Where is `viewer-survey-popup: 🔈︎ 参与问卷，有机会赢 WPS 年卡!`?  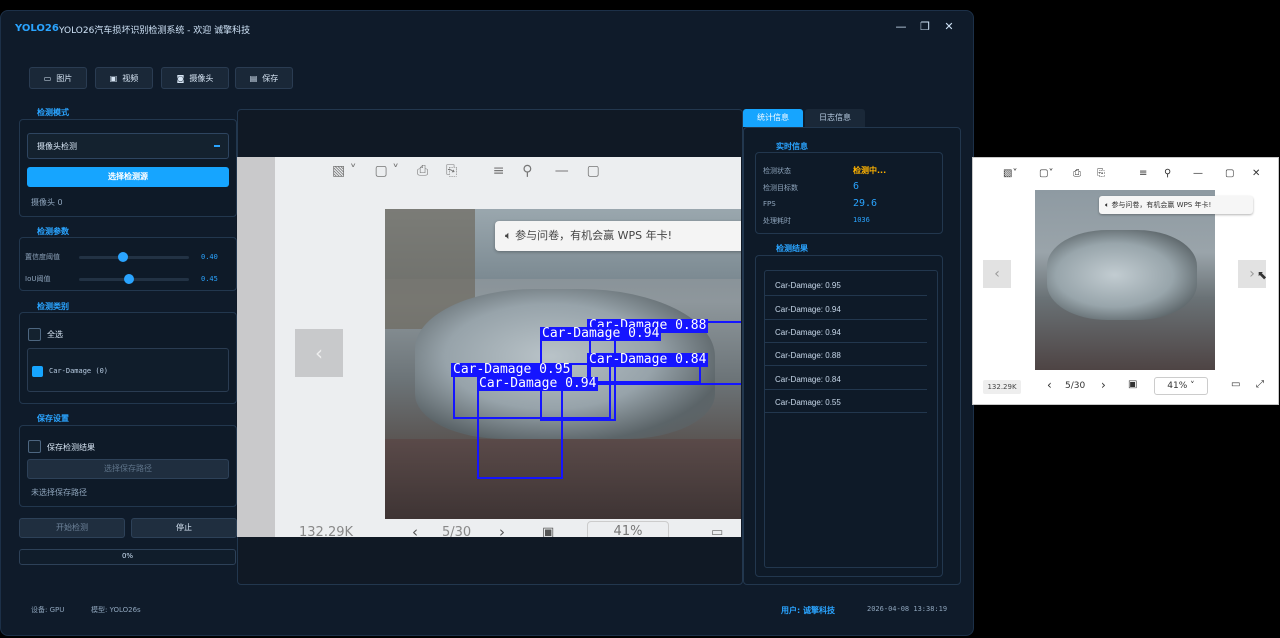
viewer-survey-popup: 🔈︎ 参与问卷，有机会赢 WPS 年卡! is located at coordinates (1176, 205).